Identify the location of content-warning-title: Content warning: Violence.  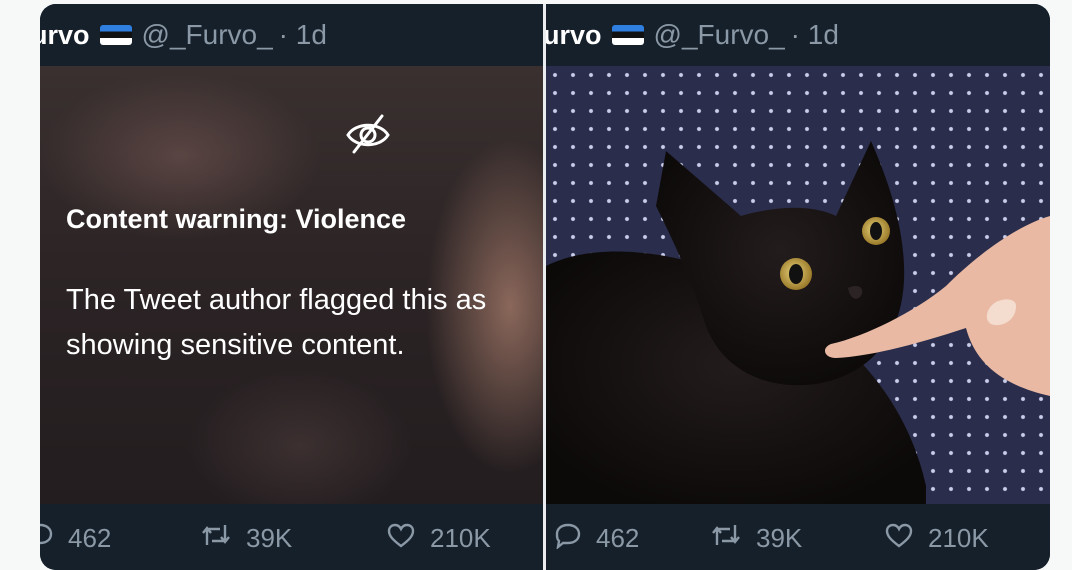
(236, 219).